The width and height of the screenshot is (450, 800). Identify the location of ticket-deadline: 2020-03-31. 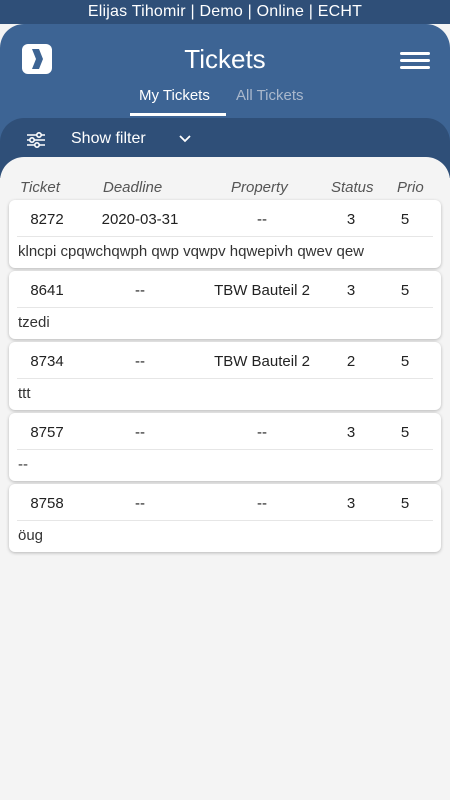
(140, 219).